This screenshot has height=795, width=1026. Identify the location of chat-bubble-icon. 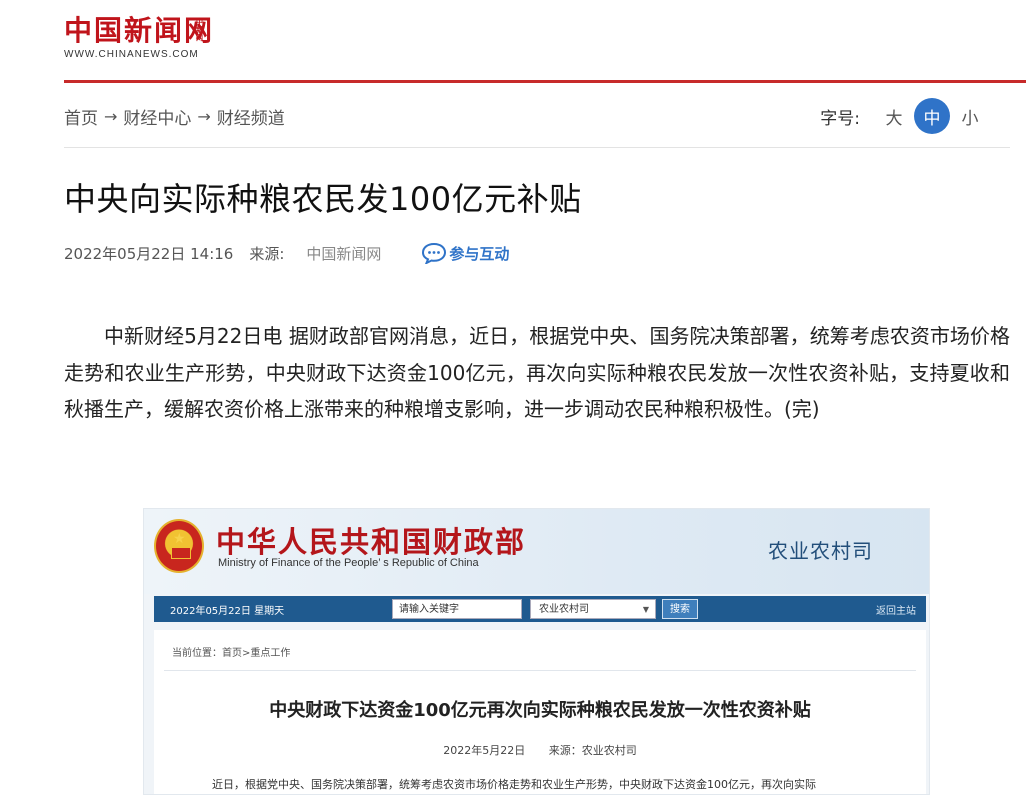
(434, 253).